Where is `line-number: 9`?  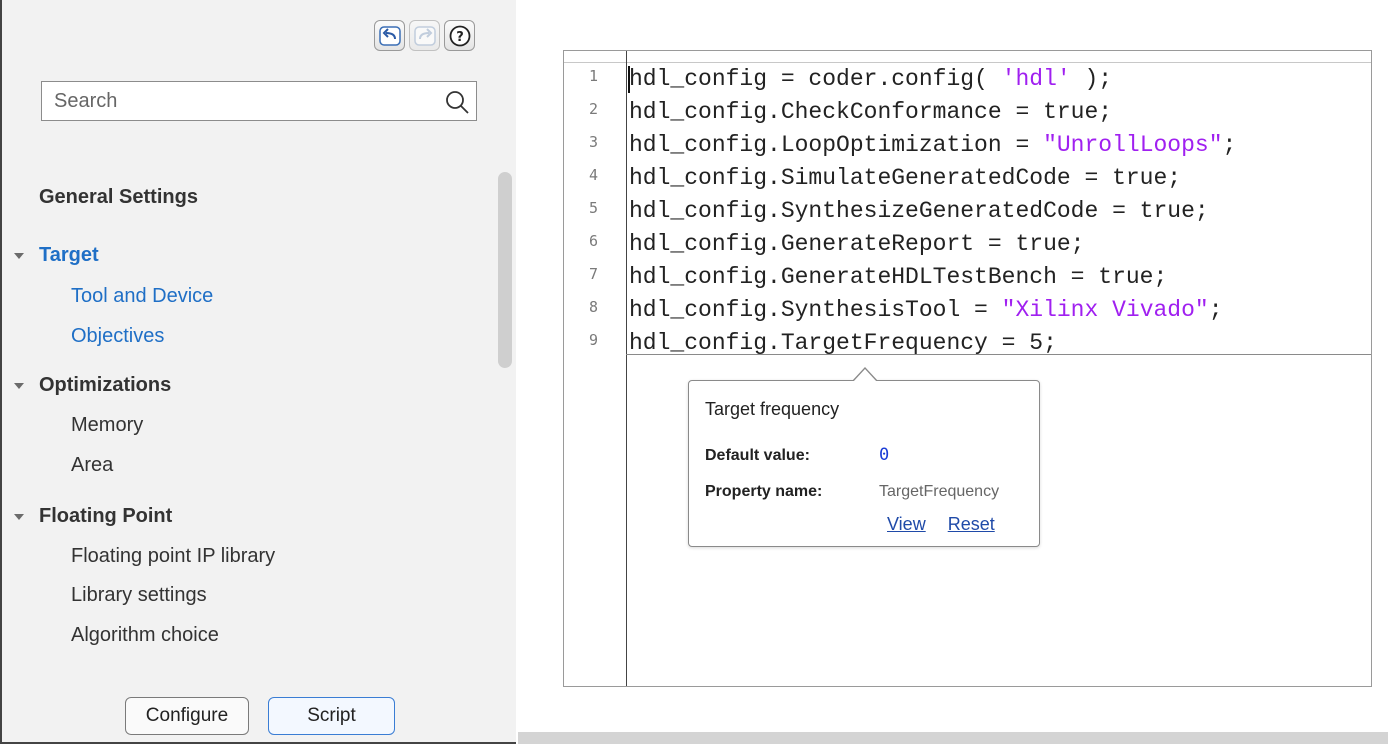
line-number: 9 is located at coordinates (593, 340).